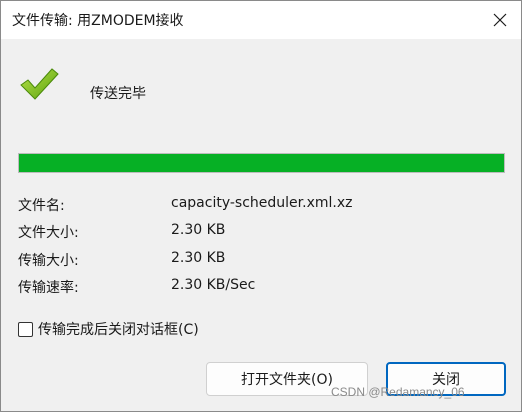 This screenshot has height=412, width=522. Describe the element at coordinates (213, 285) in the screenshot. I see `info-value-rate: 2.30 KB/Sec` at that location.